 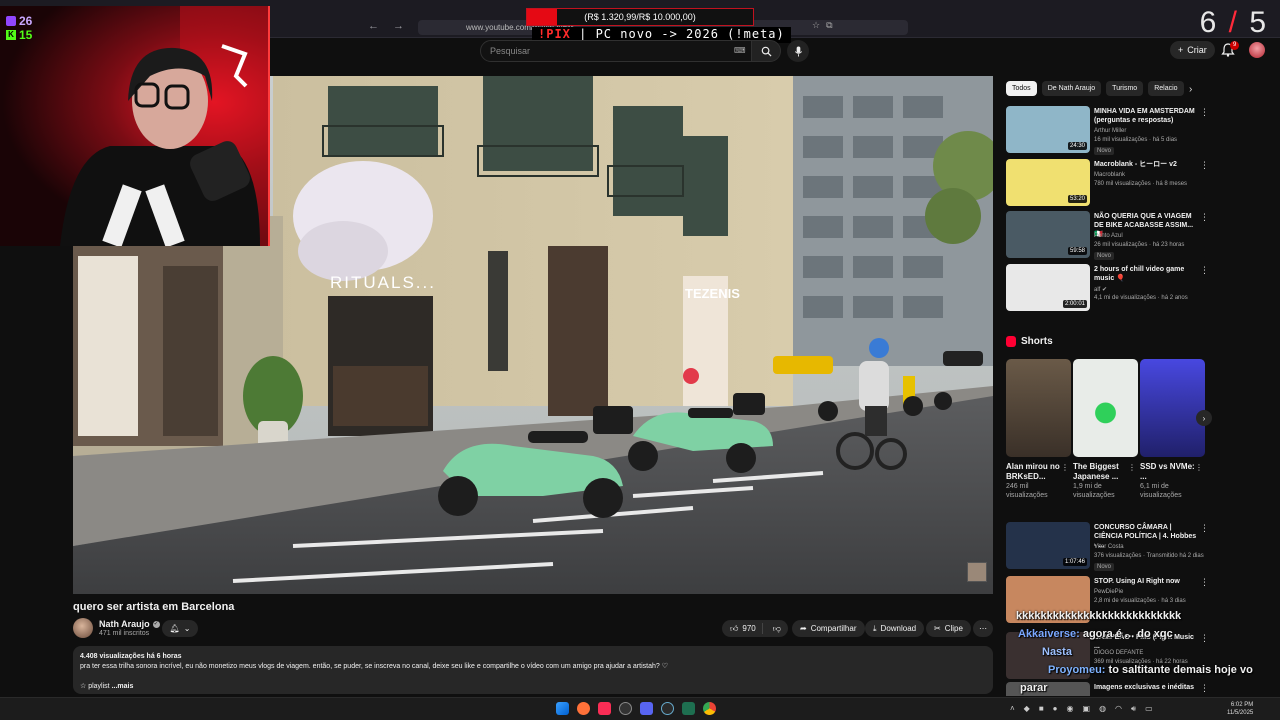 What do you see at coordinates (129, 624) in the screenshot?
I see `channel-name-row: Nath Araujo ✓` at bounding box center [129, 624].